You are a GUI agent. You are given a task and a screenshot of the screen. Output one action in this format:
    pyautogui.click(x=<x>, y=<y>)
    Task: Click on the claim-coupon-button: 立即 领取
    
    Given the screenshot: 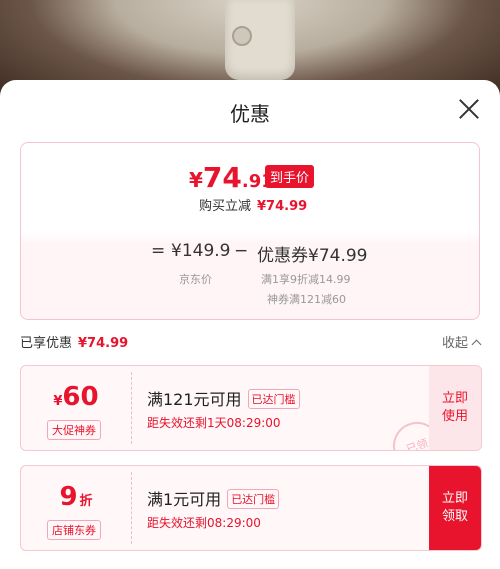 What is the action you would take?
    pyautogui.click(x=455, y=508)
    